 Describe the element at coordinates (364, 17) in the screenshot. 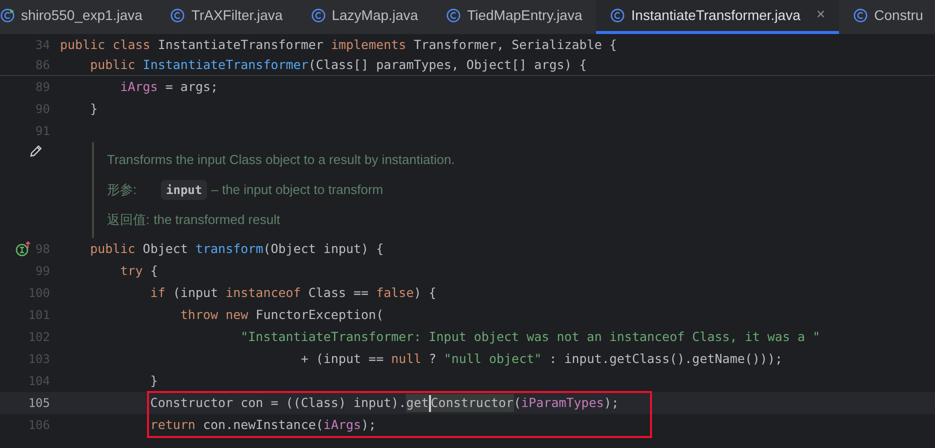

I see `editor-tab: LazyMap.java` at that location.